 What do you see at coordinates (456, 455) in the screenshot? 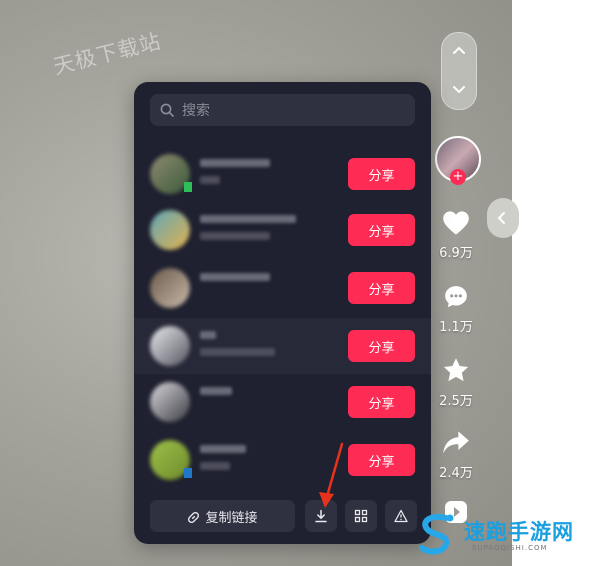
I see `share-action: 2.4万` at bounding box center [456, 455].